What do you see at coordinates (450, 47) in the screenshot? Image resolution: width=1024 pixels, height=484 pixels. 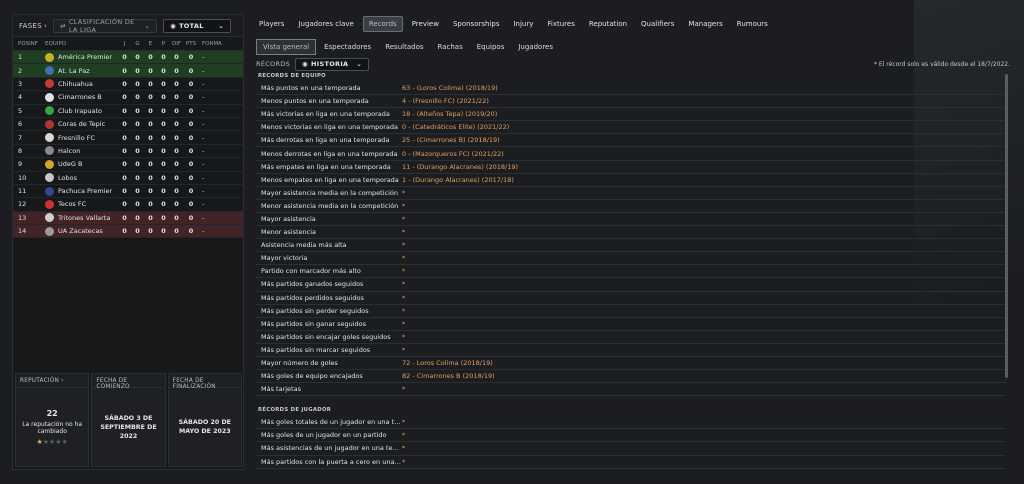 I see `subtab-rachas: Rachas` at bounding box center [450, 47].